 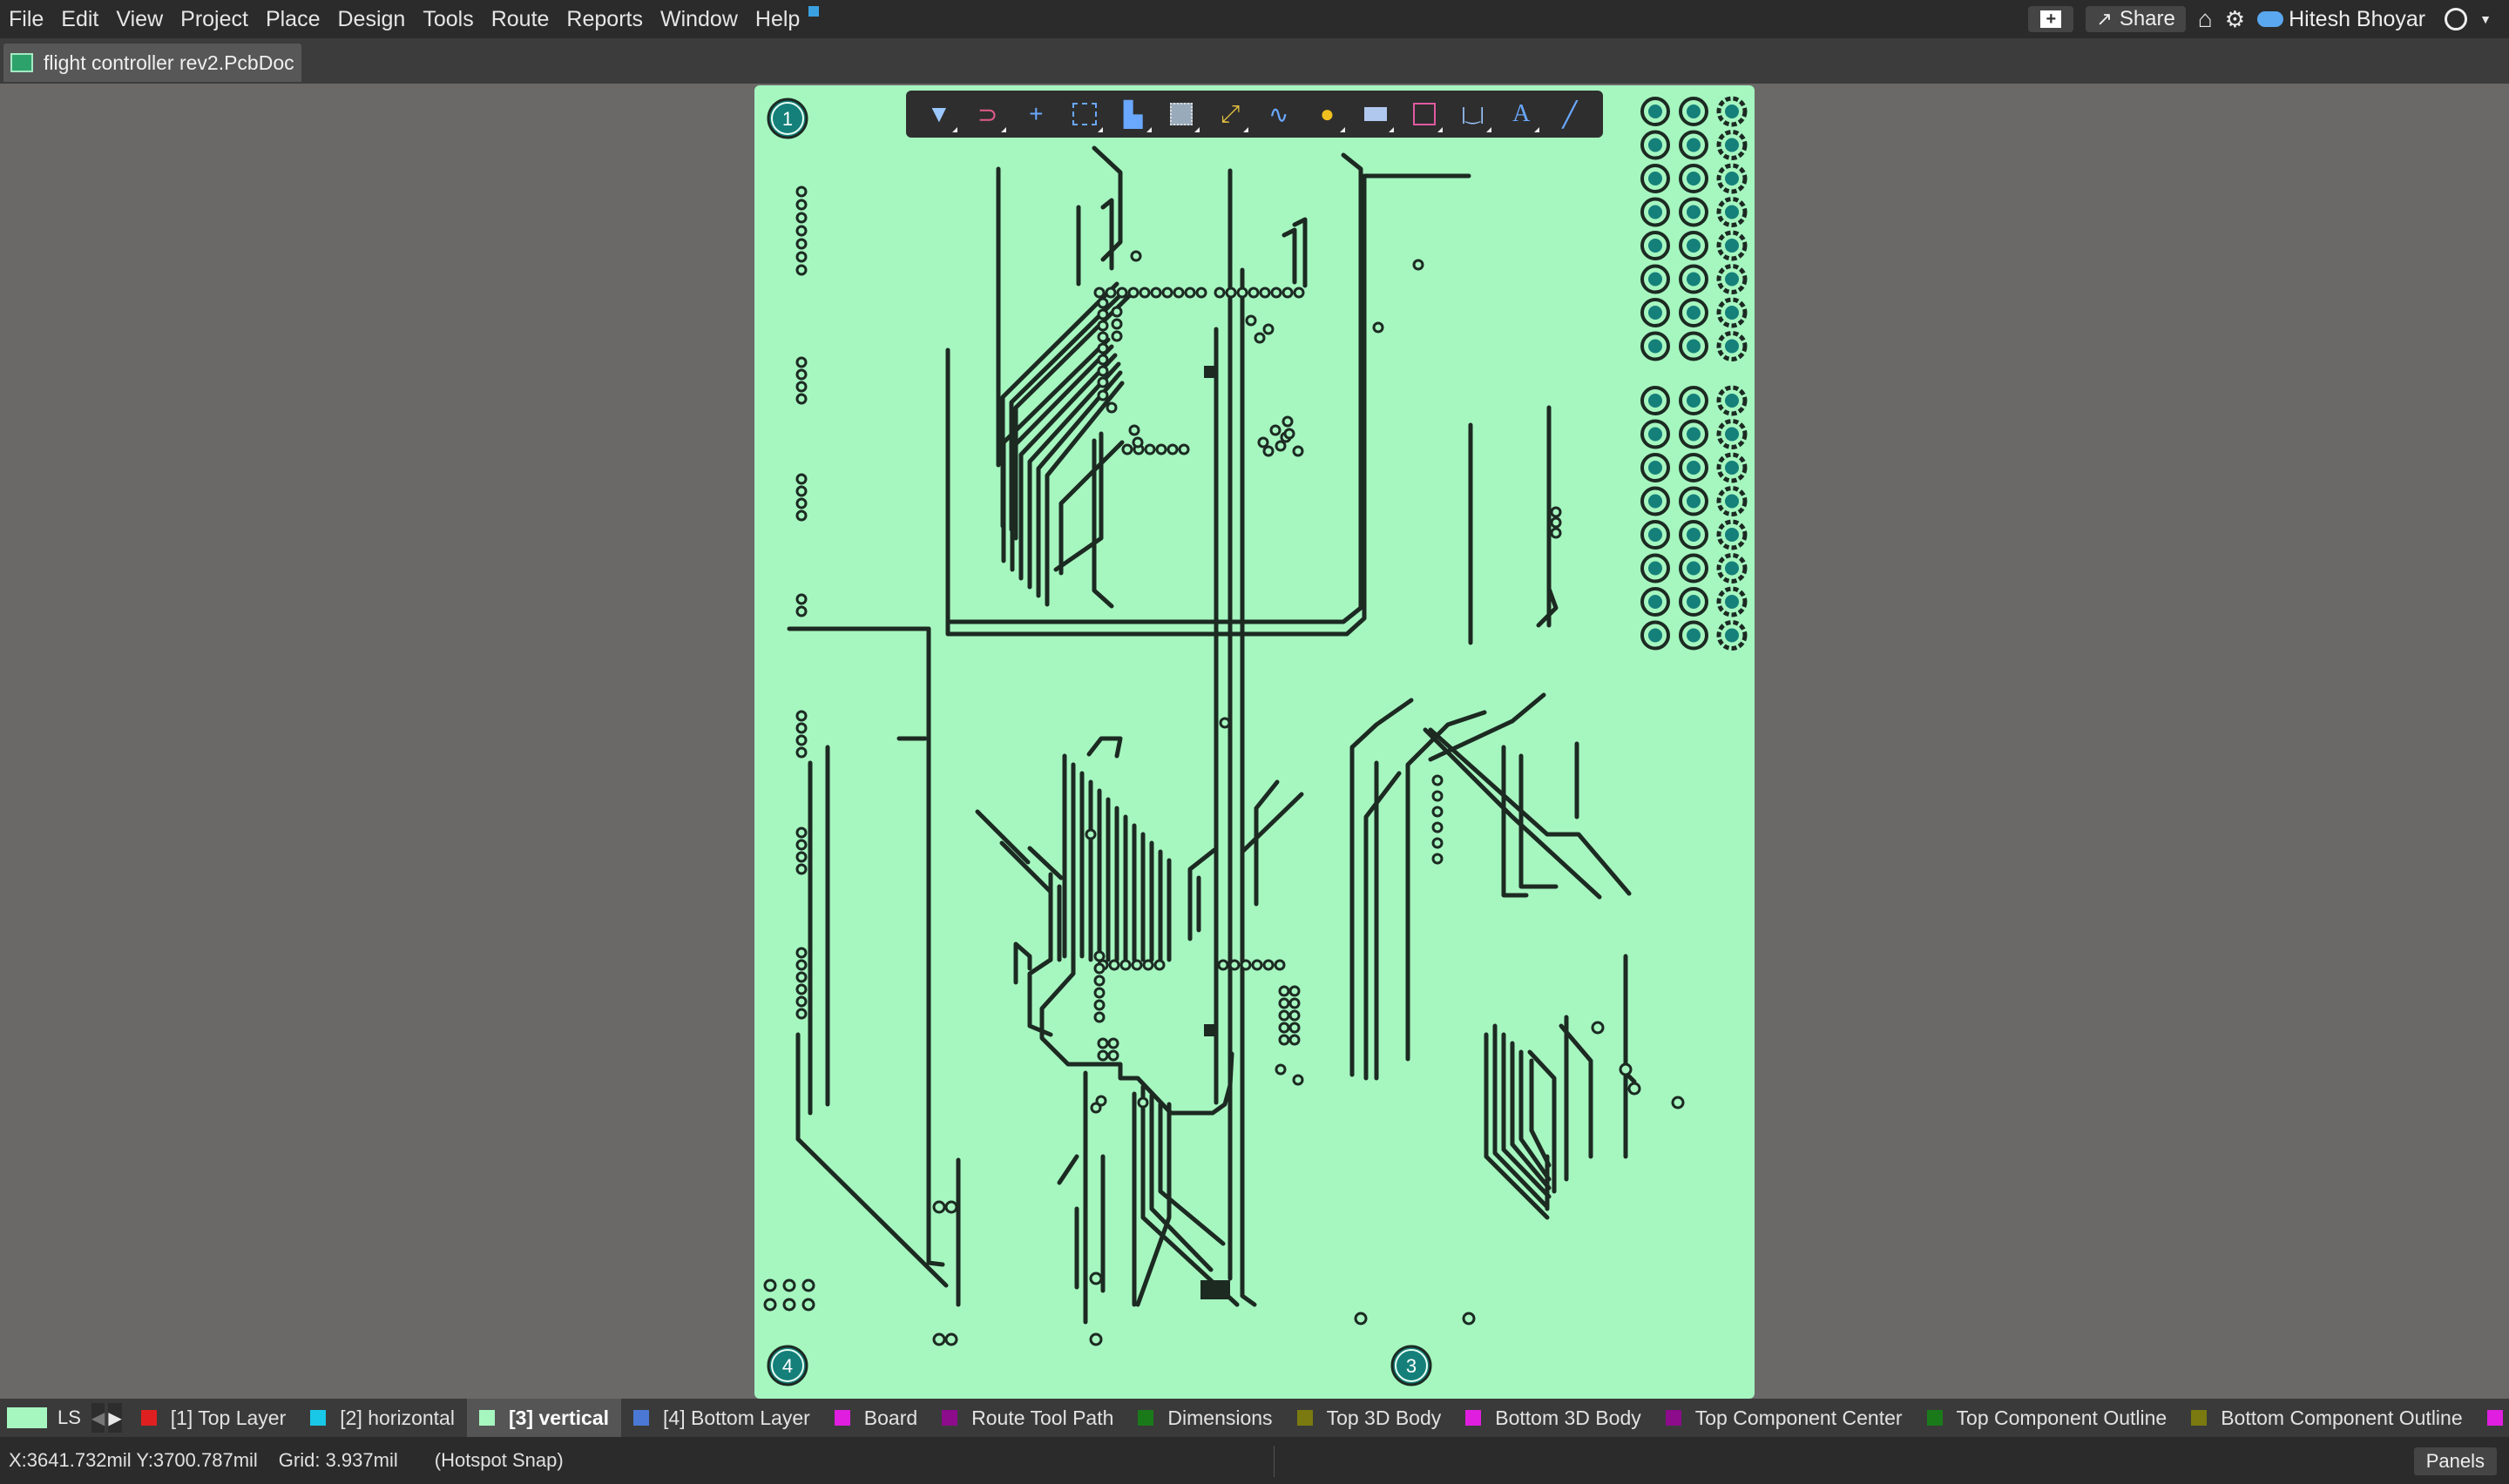 I want to click on layer-tab: Top 3D Body, so click(x=1369, y=1418).